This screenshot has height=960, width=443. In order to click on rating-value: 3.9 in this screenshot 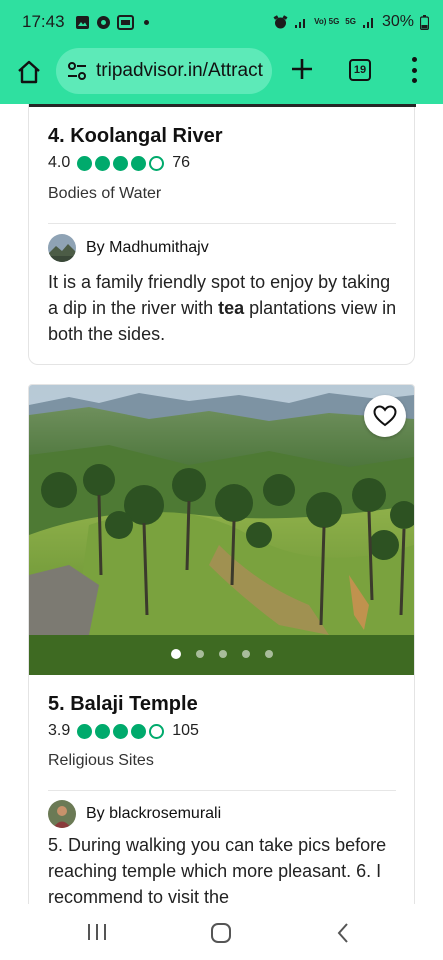, I will do `click(59, 730)`.